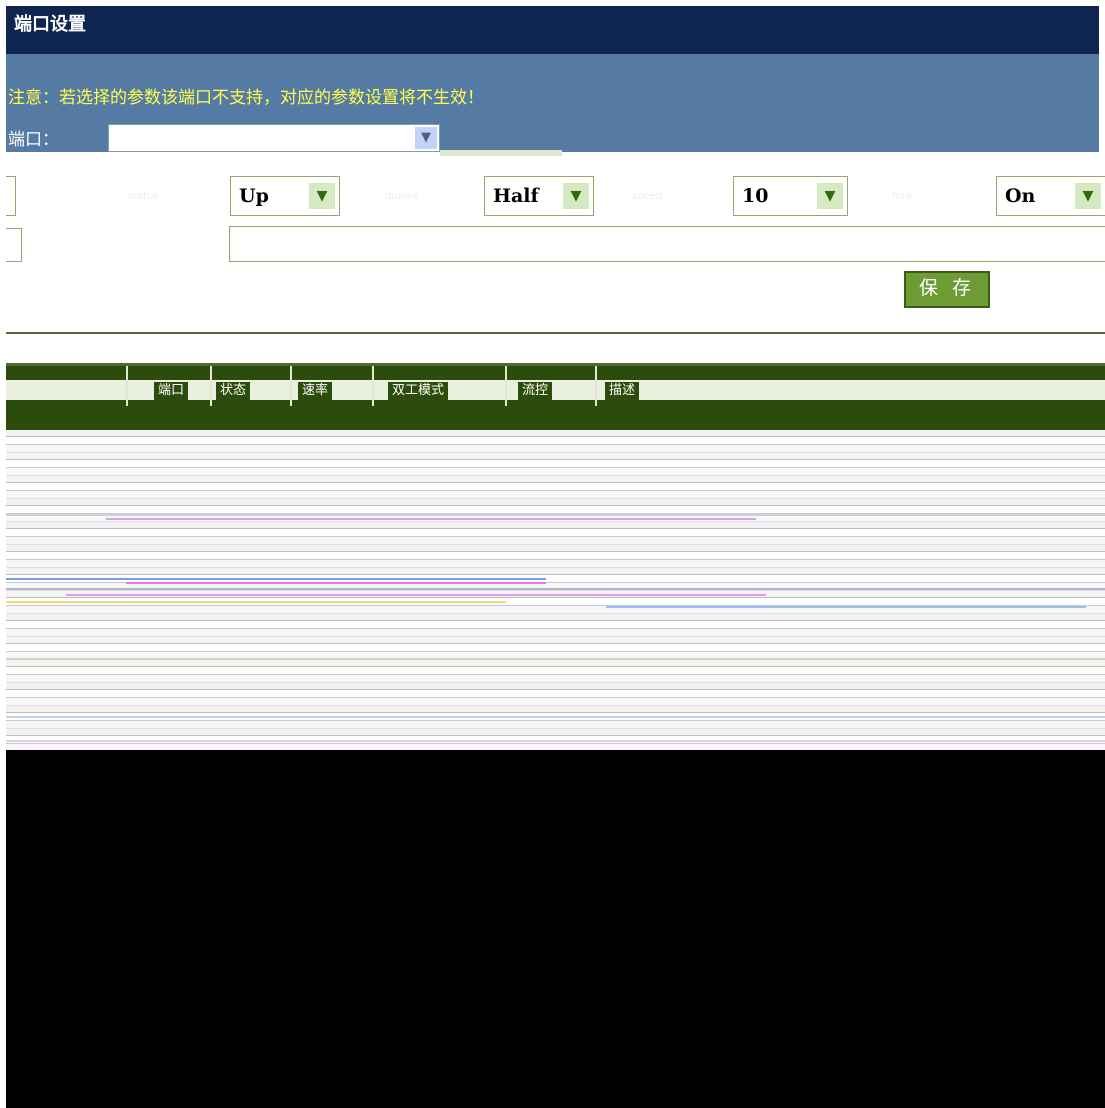 This screenshot has height=1108, width=1105. Describe the element at coordinates (246, 98) in the screenshot. I see `notice-text: 注意：若选择的参数该端口不支持，对应的参数设置将不生效！` at that location.